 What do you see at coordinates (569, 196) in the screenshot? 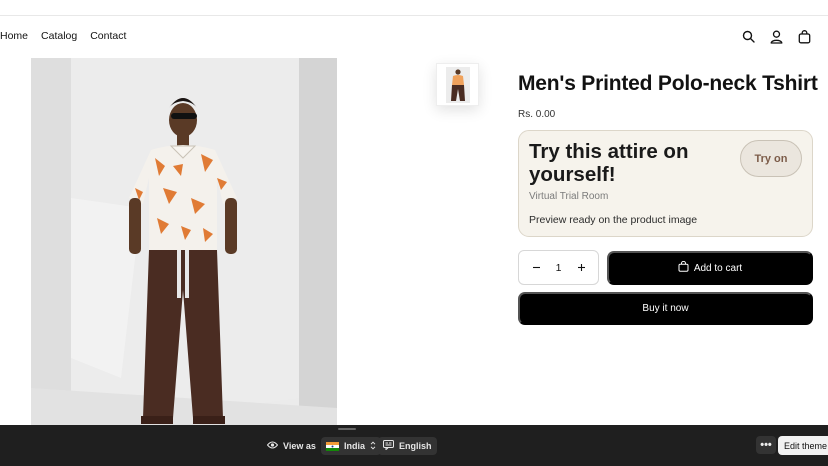
I see `trial-subheading: Virtual Trial Room` at bounding box center [569, 196].